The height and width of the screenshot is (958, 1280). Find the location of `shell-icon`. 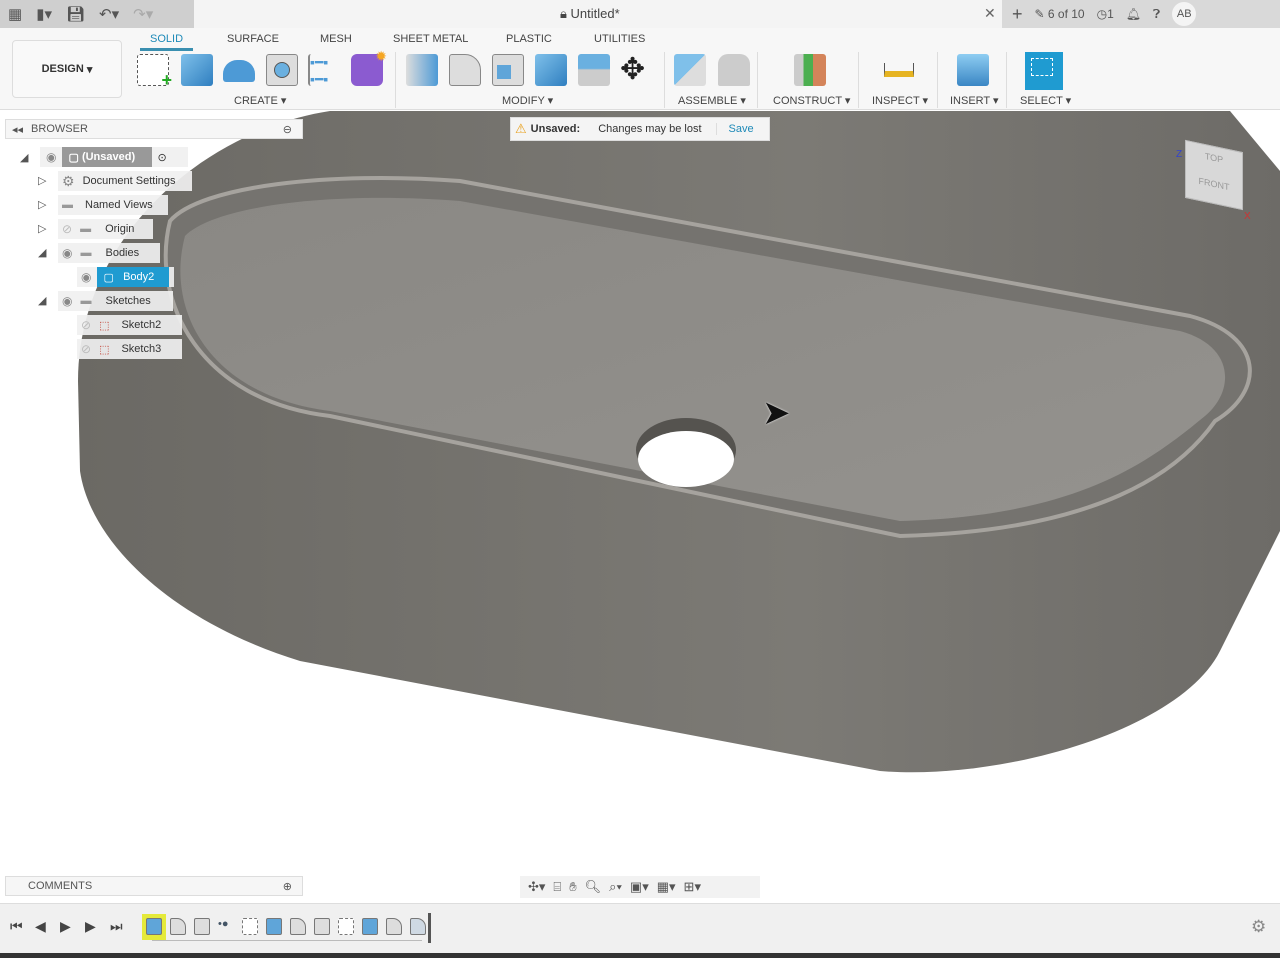

shell-icon is located at coordinates (508, 70).